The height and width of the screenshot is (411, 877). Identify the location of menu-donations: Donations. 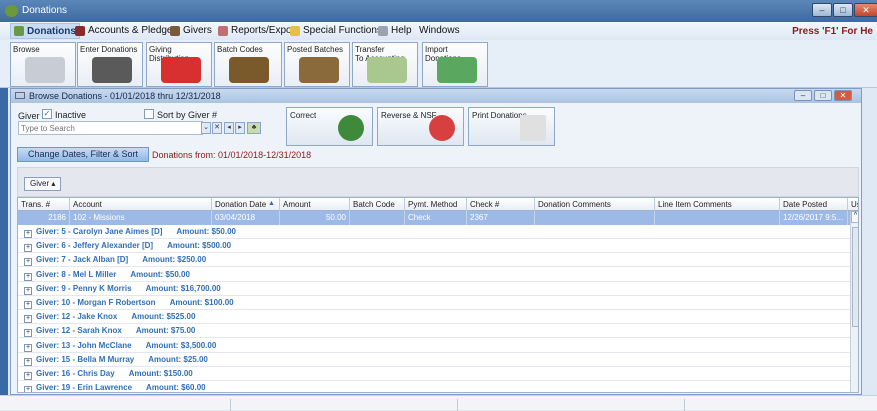
(45, 31).